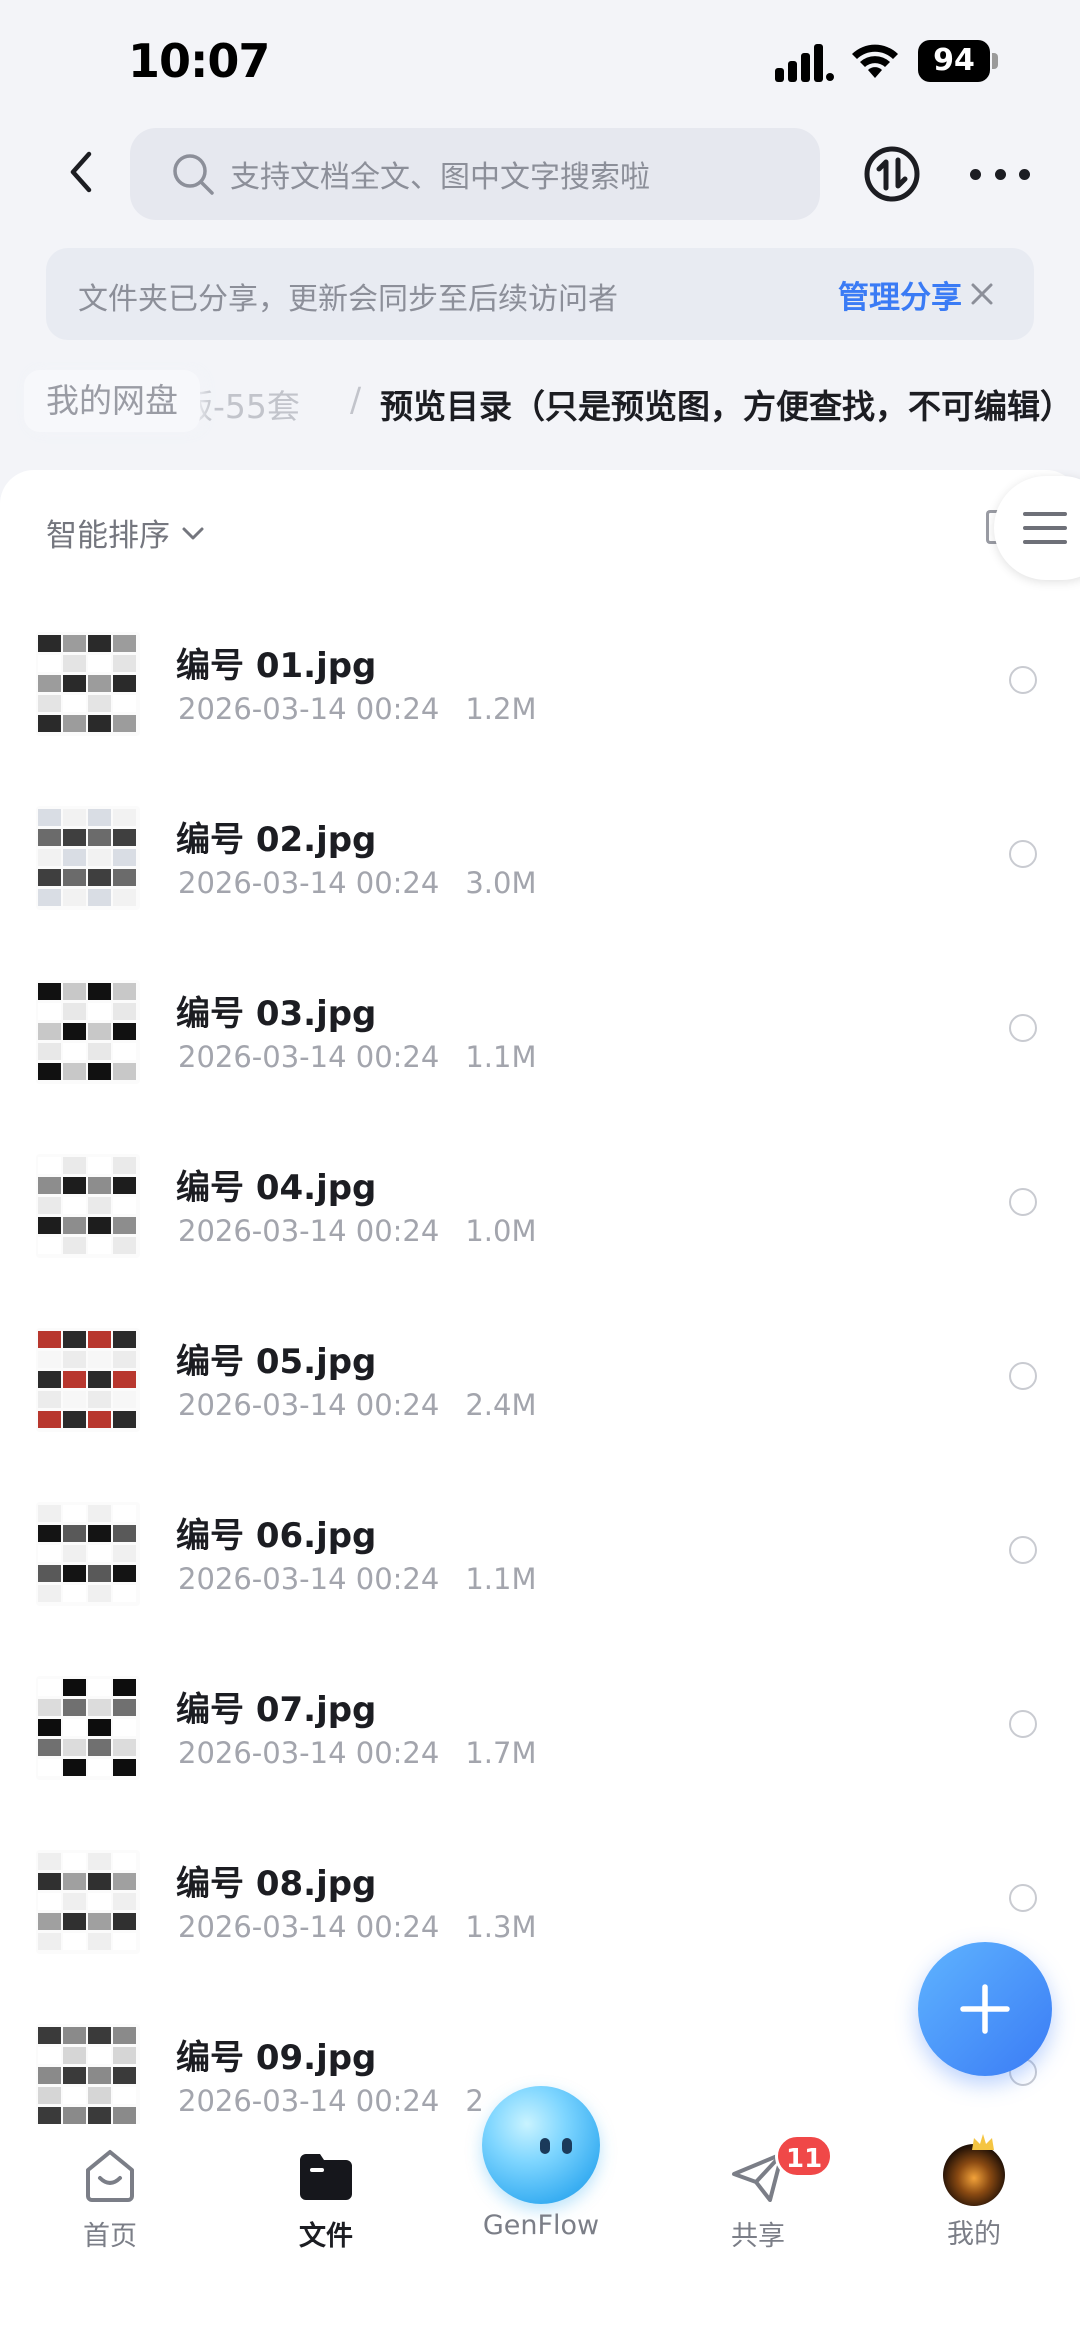 The height and width of the screenshot is (2337, 1080). Describe the element at coordinates (540, 1057) in the screenshot. I see `file-row: 编号 03.jpg 2026-03-14 00:24 1.1M` at that location.